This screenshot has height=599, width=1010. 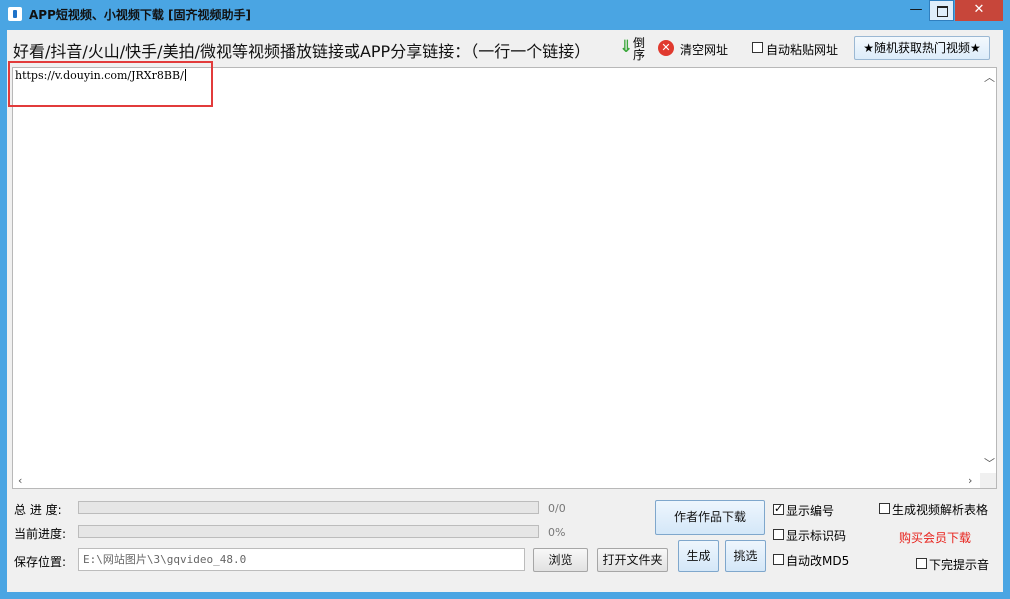 I want to click on maximize-icon, so click(x=942, y=11).